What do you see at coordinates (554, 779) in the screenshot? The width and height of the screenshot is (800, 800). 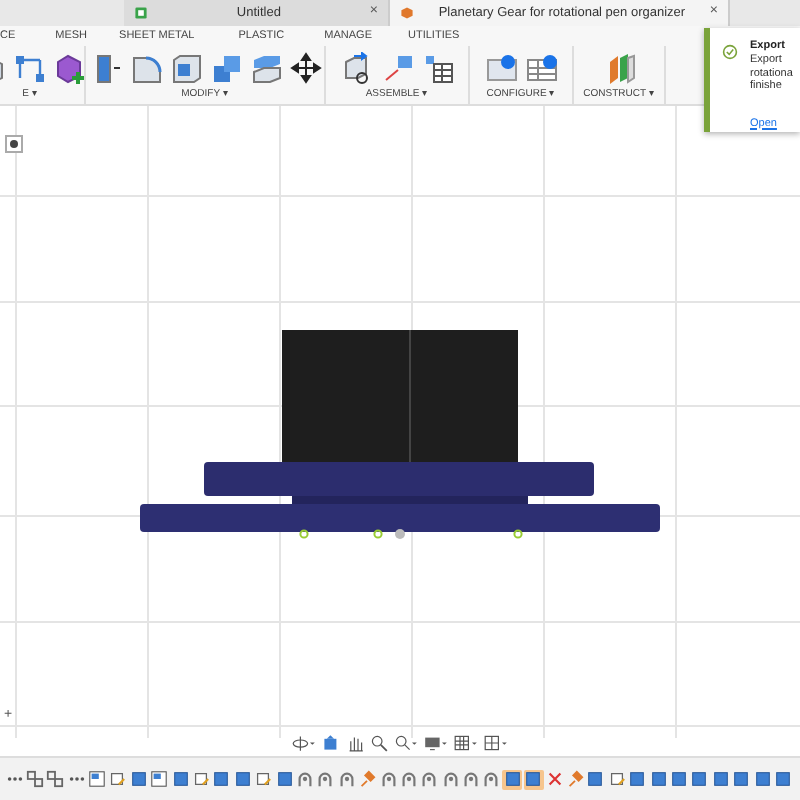 I see `cross-icon` at bounding box center [554, 779].